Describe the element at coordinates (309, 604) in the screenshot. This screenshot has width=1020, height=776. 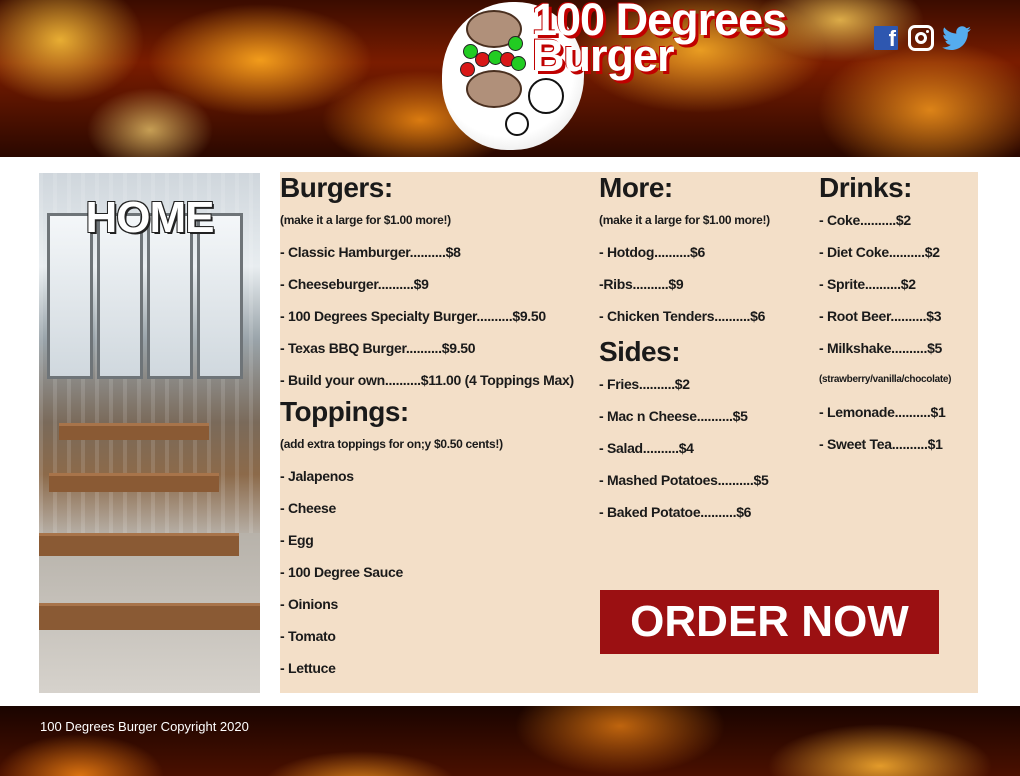
I see `topping-item: - Oinions` at that location.